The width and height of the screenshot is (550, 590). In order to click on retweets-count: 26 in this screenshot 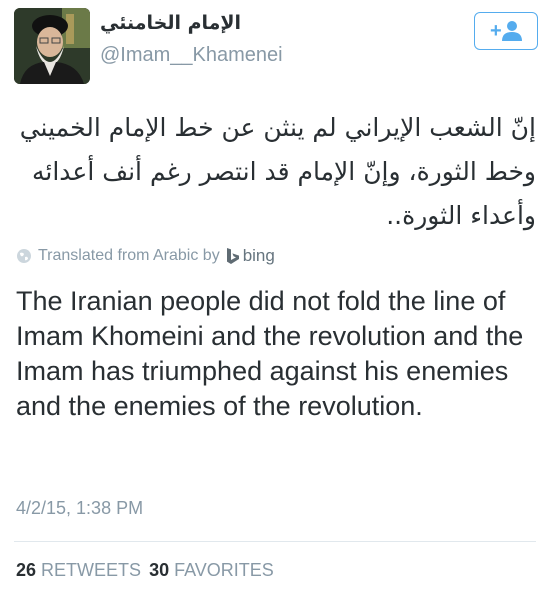, I will do `click(26, 570)`.